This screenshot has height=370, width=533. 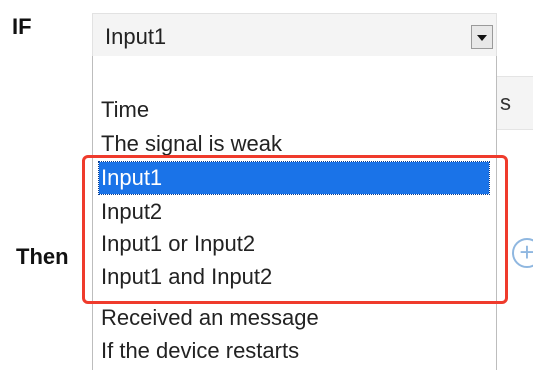 What do you see at coordinates (136, 36) in the screenshot?
I see `condition-select-value: Input1` at bounding box center [136, 36].